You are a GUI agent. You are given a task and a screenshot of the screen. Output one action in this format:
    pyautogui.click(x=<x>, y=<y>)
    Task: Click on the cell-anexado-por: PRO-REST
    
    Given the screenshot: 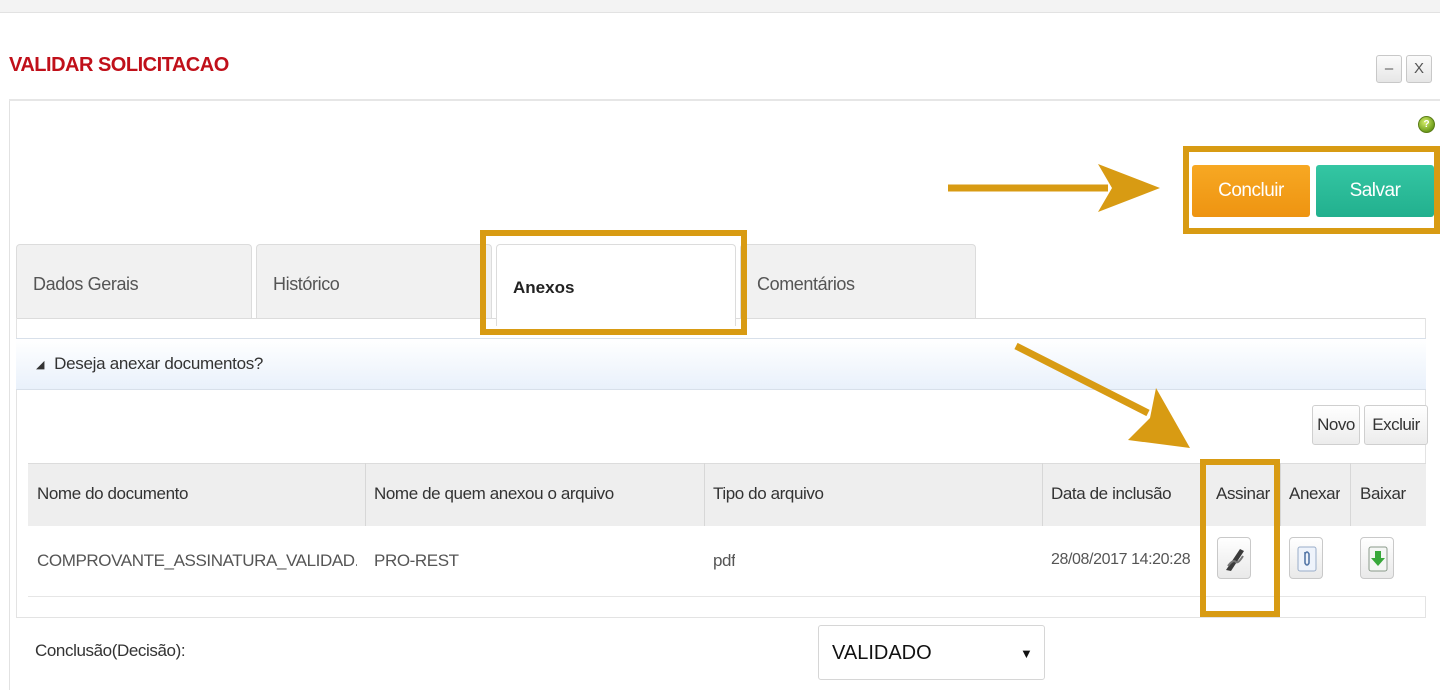 What is the action you would take?
    pyautogui.click(x=416, y=560)
    